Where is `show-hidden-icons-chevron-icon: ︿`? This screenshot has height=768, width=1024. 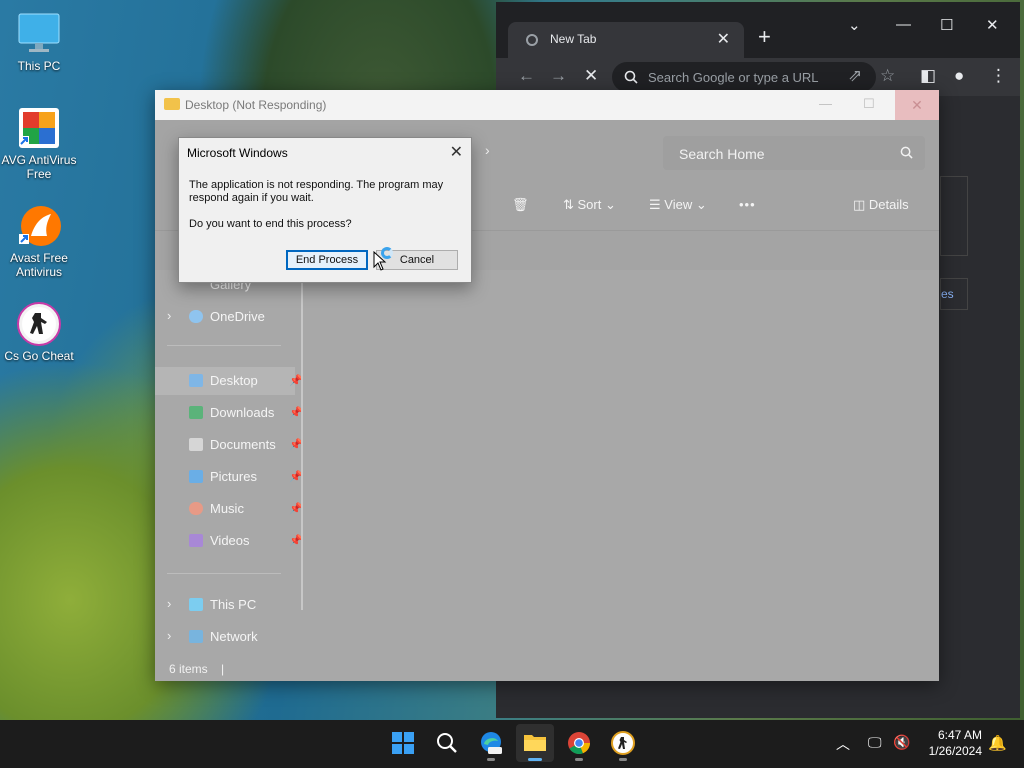 show-hidden-icons-chevron-icon: ︿ is located at coordinates (843, 744).